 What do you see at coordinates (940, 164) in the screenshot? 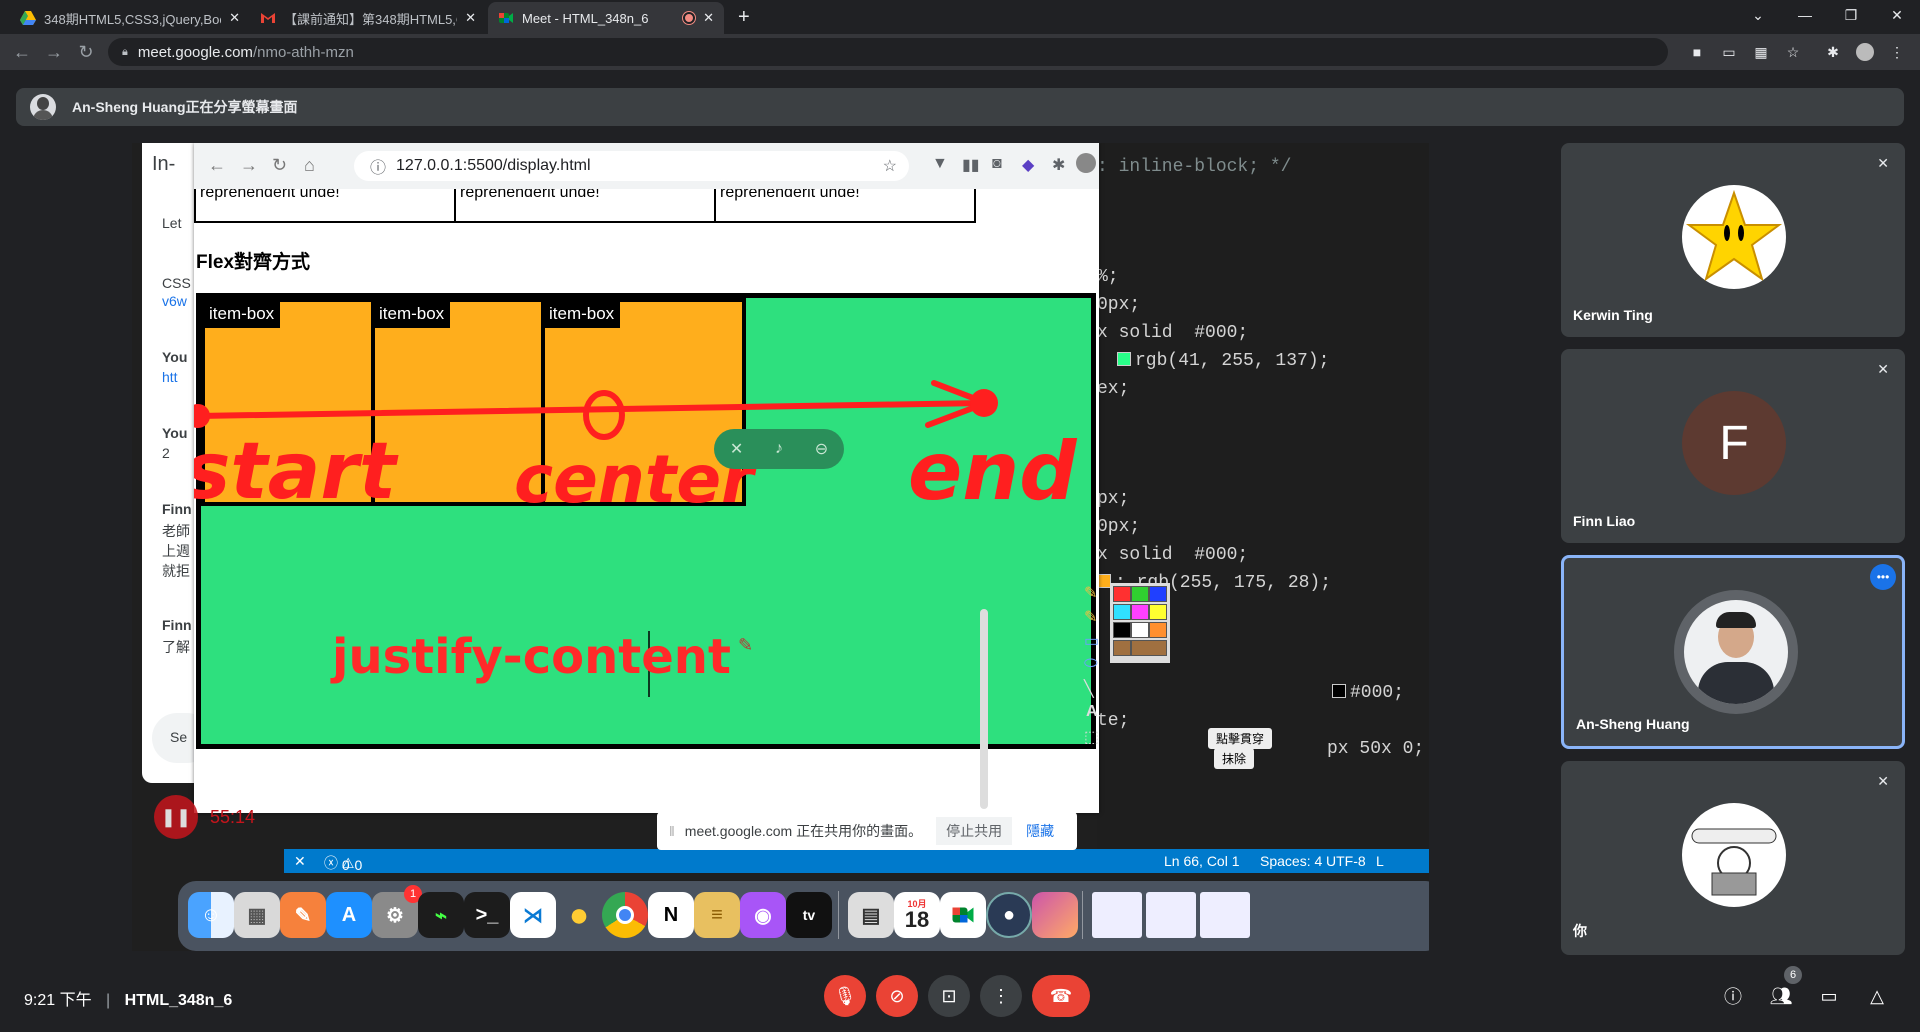
I see `extension-v-icon: ▼` at bounding box center [940, 164].